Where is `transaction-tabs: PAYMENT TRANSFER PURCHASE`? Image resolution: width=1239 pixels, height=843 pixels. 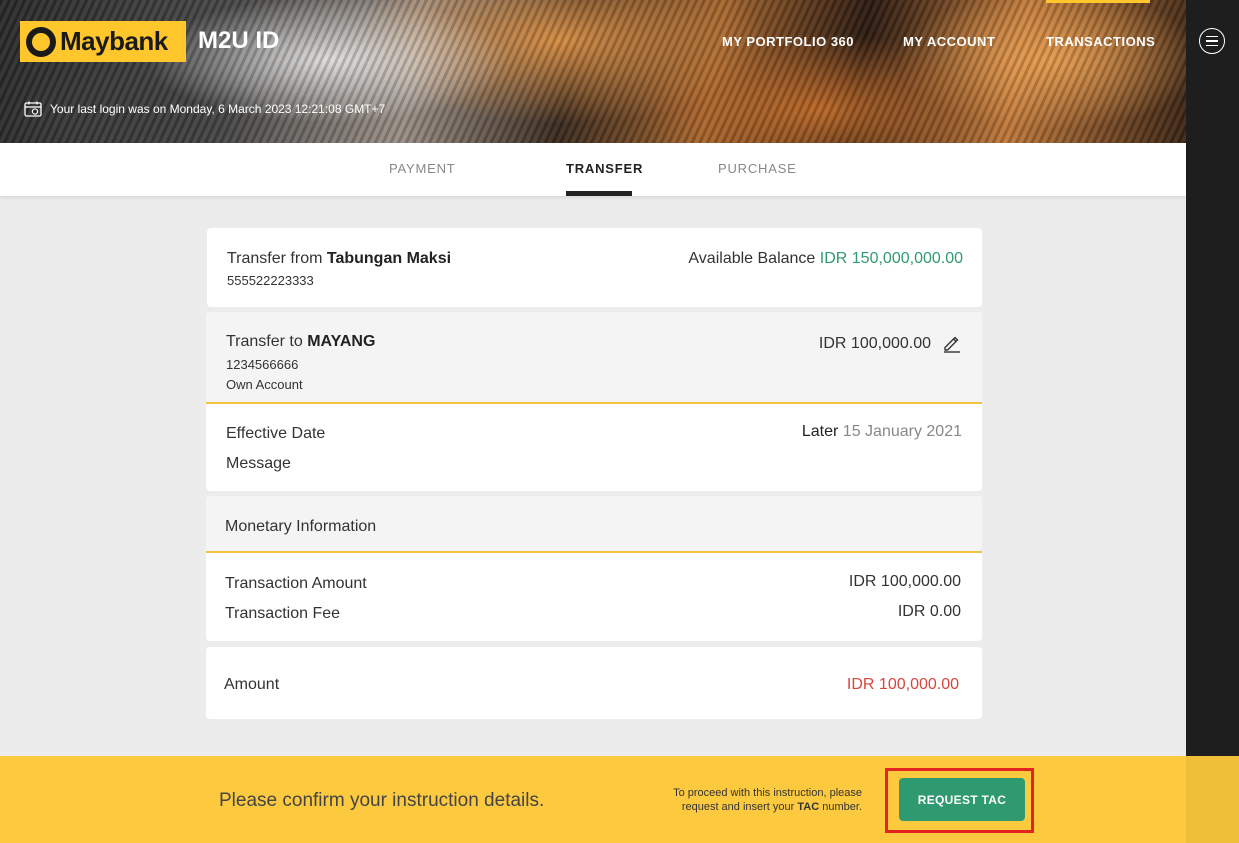
transaction-tabs: PAYMENT TRANSFER PURCHASE is located at coordinates (593, 169).